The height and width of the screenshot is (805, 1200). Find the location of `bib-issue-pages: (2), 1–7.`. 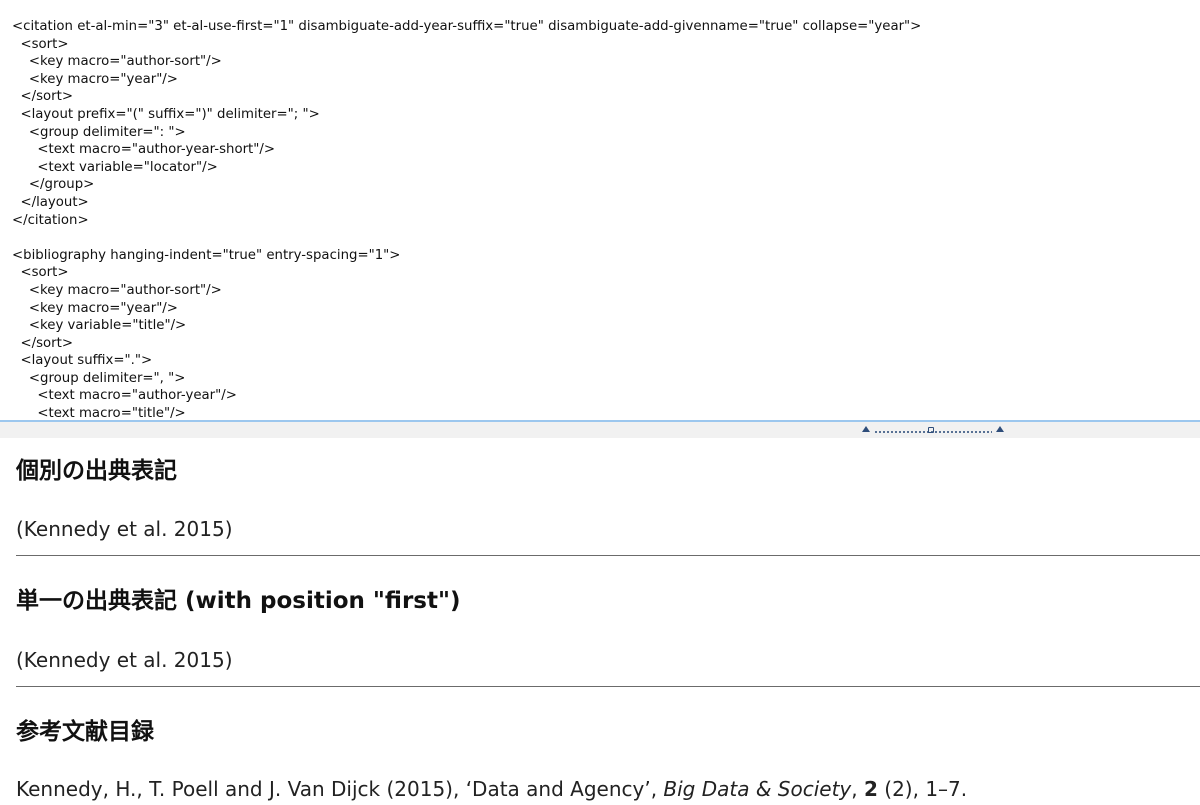

bib-issue-pages: (2), 1–7. is located at coordinates (922, 789).